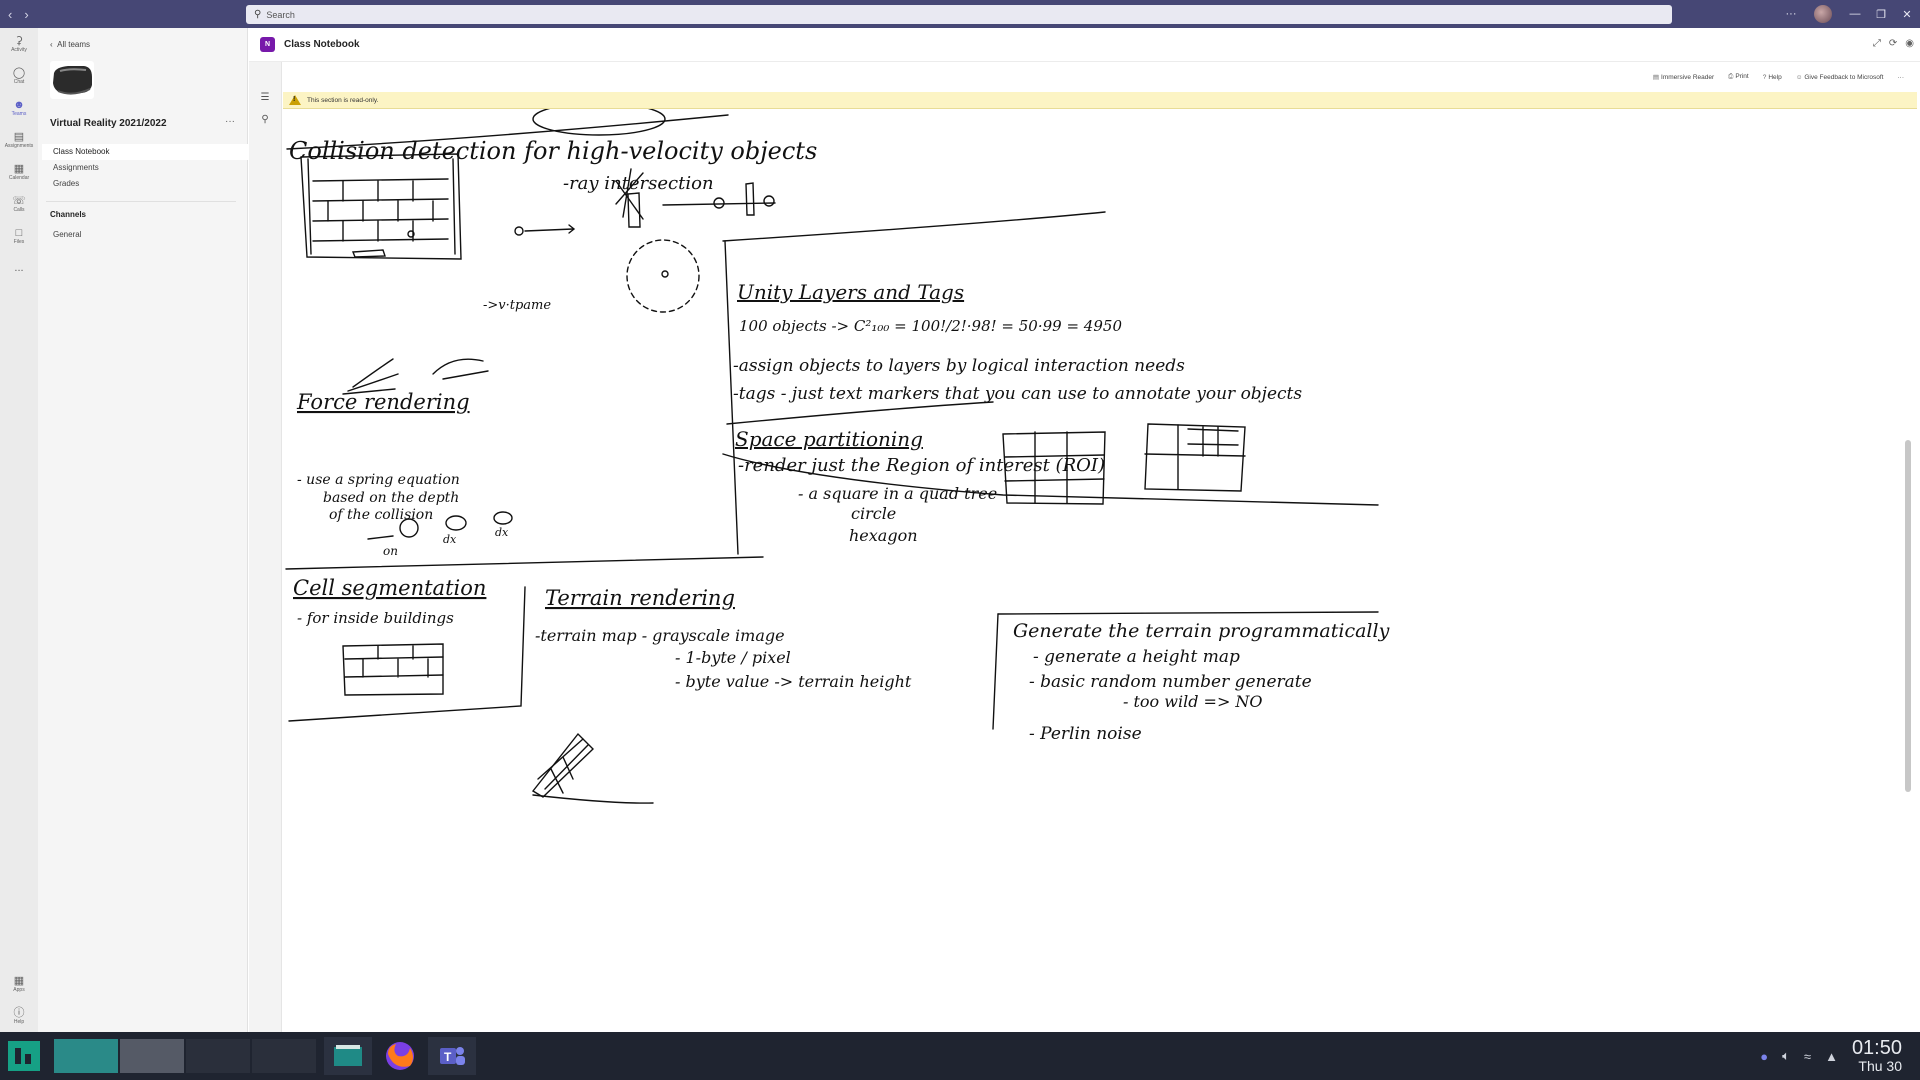 This screenshot has width=1920, height=1080. Describe the element at coordinates (640, 598) in the screenshot. I see `note-terrain-heading: Terrain rendering` at that location.